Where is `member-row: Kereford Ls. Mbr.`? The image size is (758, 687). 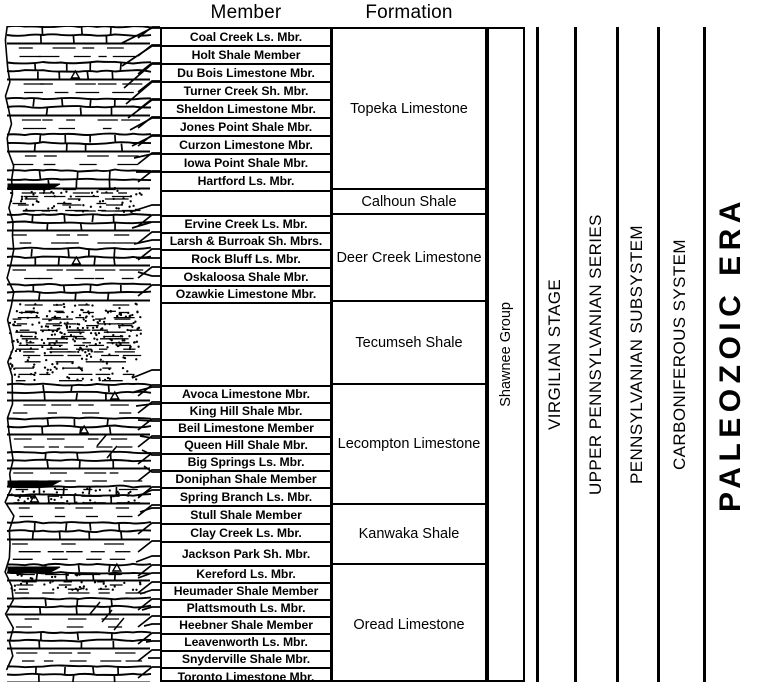 member-row: Kereford Ls. Mbr. is located at coordinates (246, 575).